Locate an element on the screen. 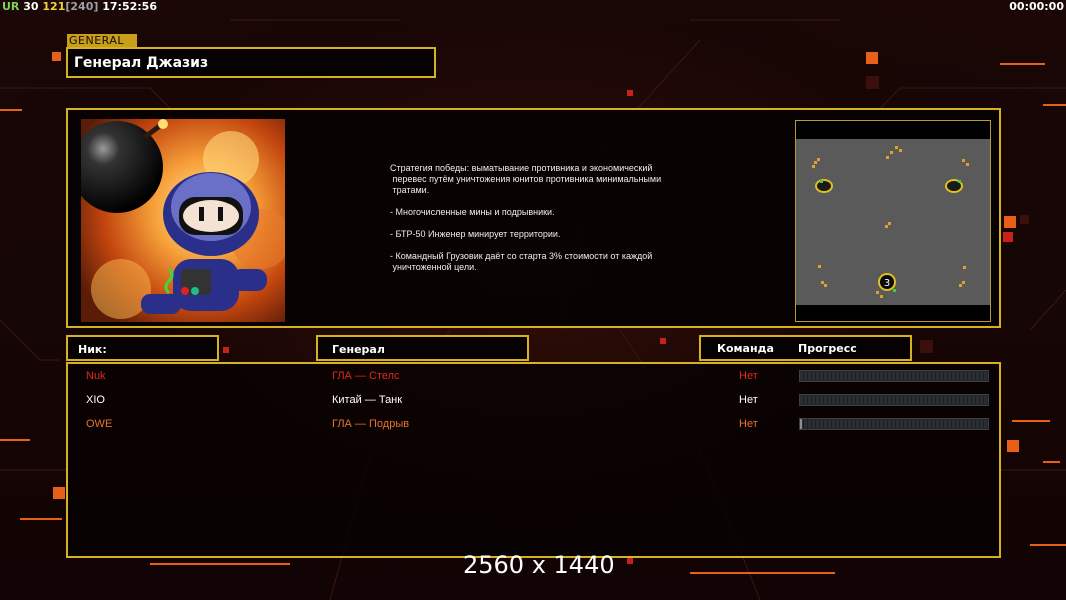 The width and height of the screenshot is (1066, 600). player-nick: XIO is located at coordinates (95, 400).